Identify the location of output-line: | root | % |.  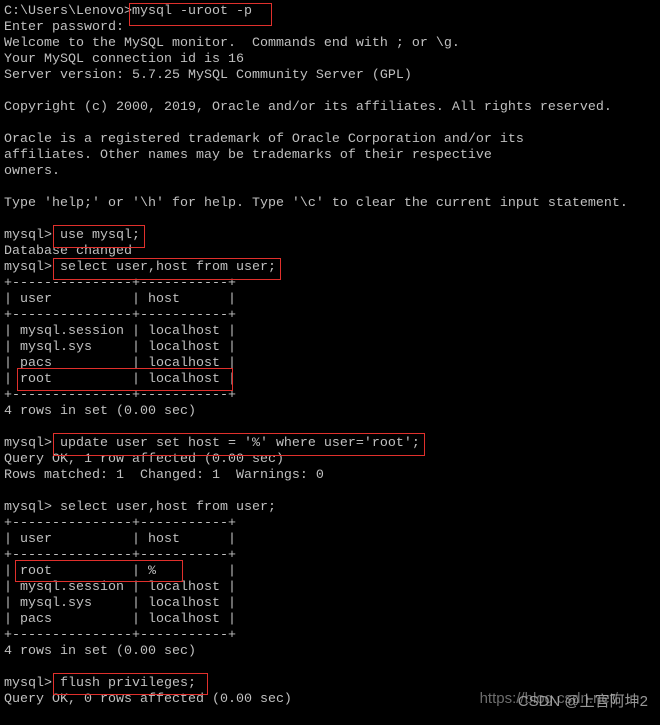
(120, 571).